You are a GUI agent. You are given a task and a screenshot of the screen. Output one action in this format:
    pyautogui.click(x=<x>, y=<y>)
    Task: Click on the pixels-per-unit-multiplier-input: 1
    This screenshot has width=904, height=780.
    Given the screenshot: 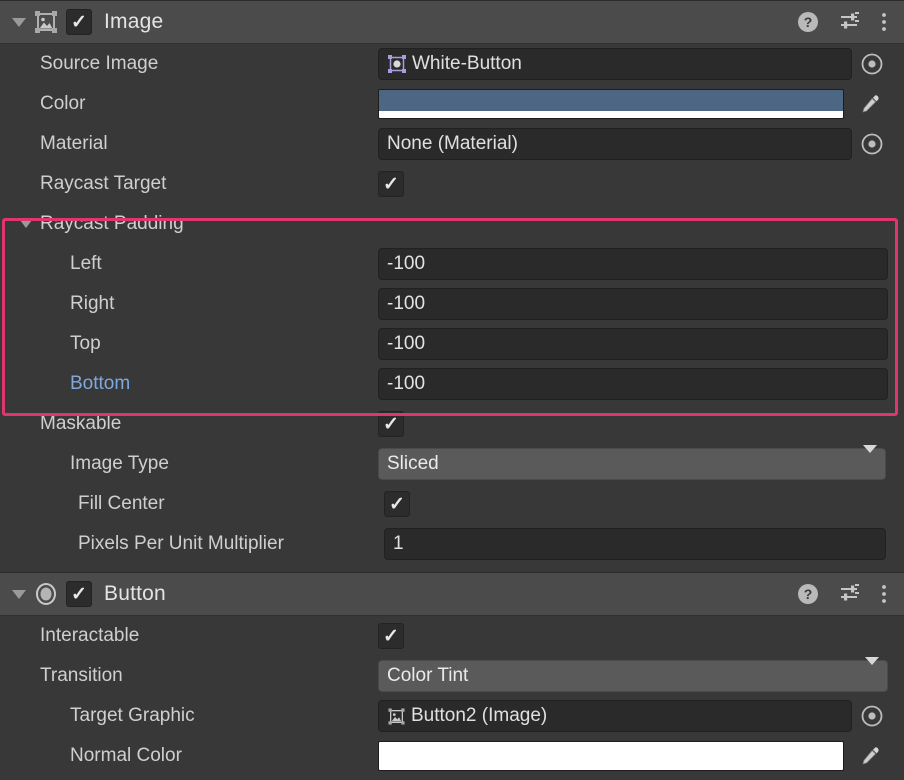 What is the action you would take?
    pyautogui.click(x=635, y=544)
    